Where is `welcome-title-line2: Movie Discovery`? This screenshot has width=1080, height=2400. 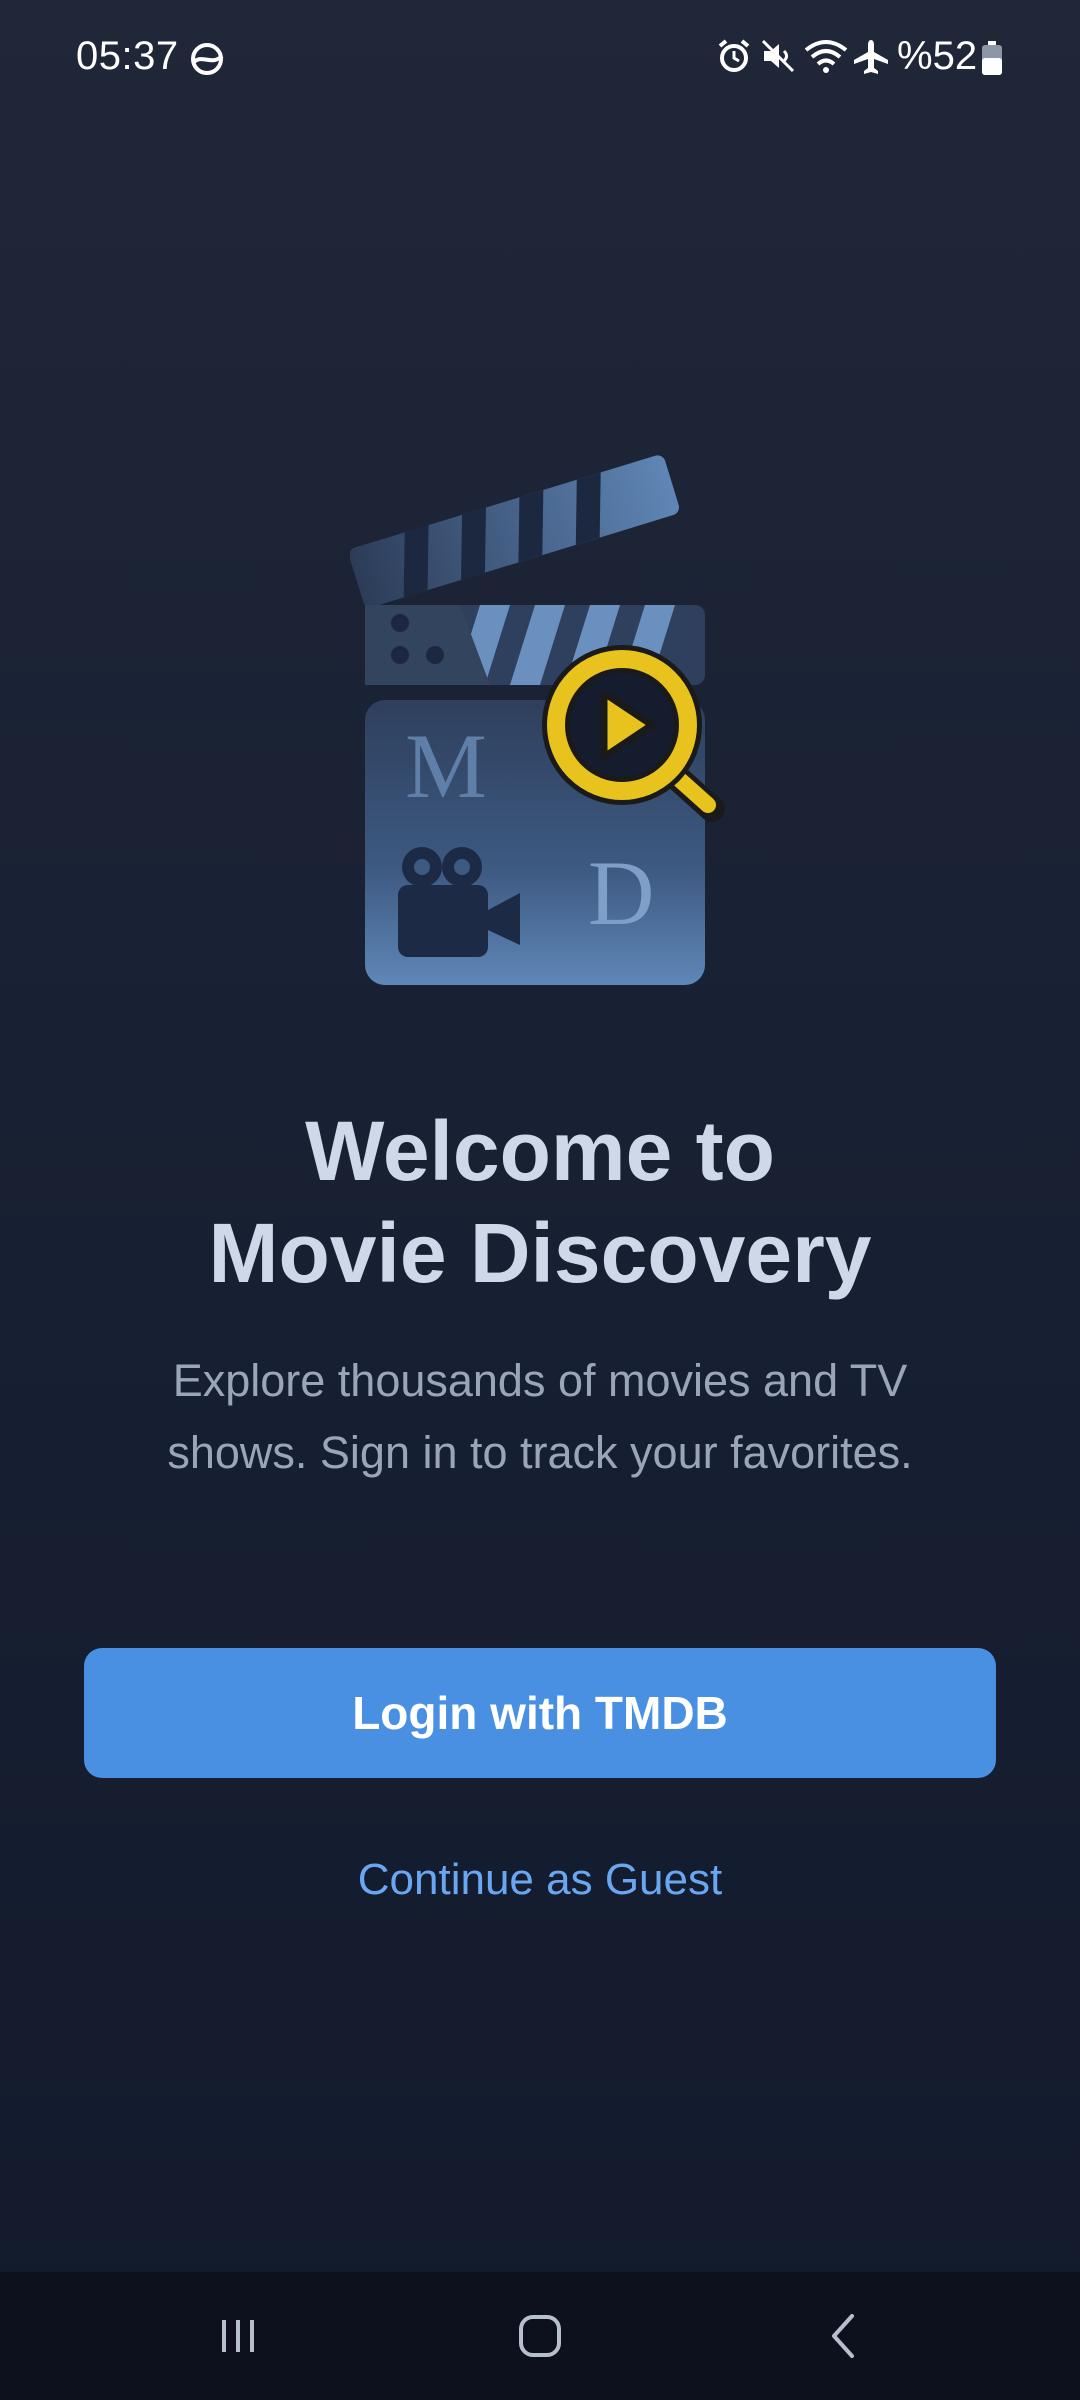
welcome-title-line2: Movie Discovery is located at coordinates (540, 1253).